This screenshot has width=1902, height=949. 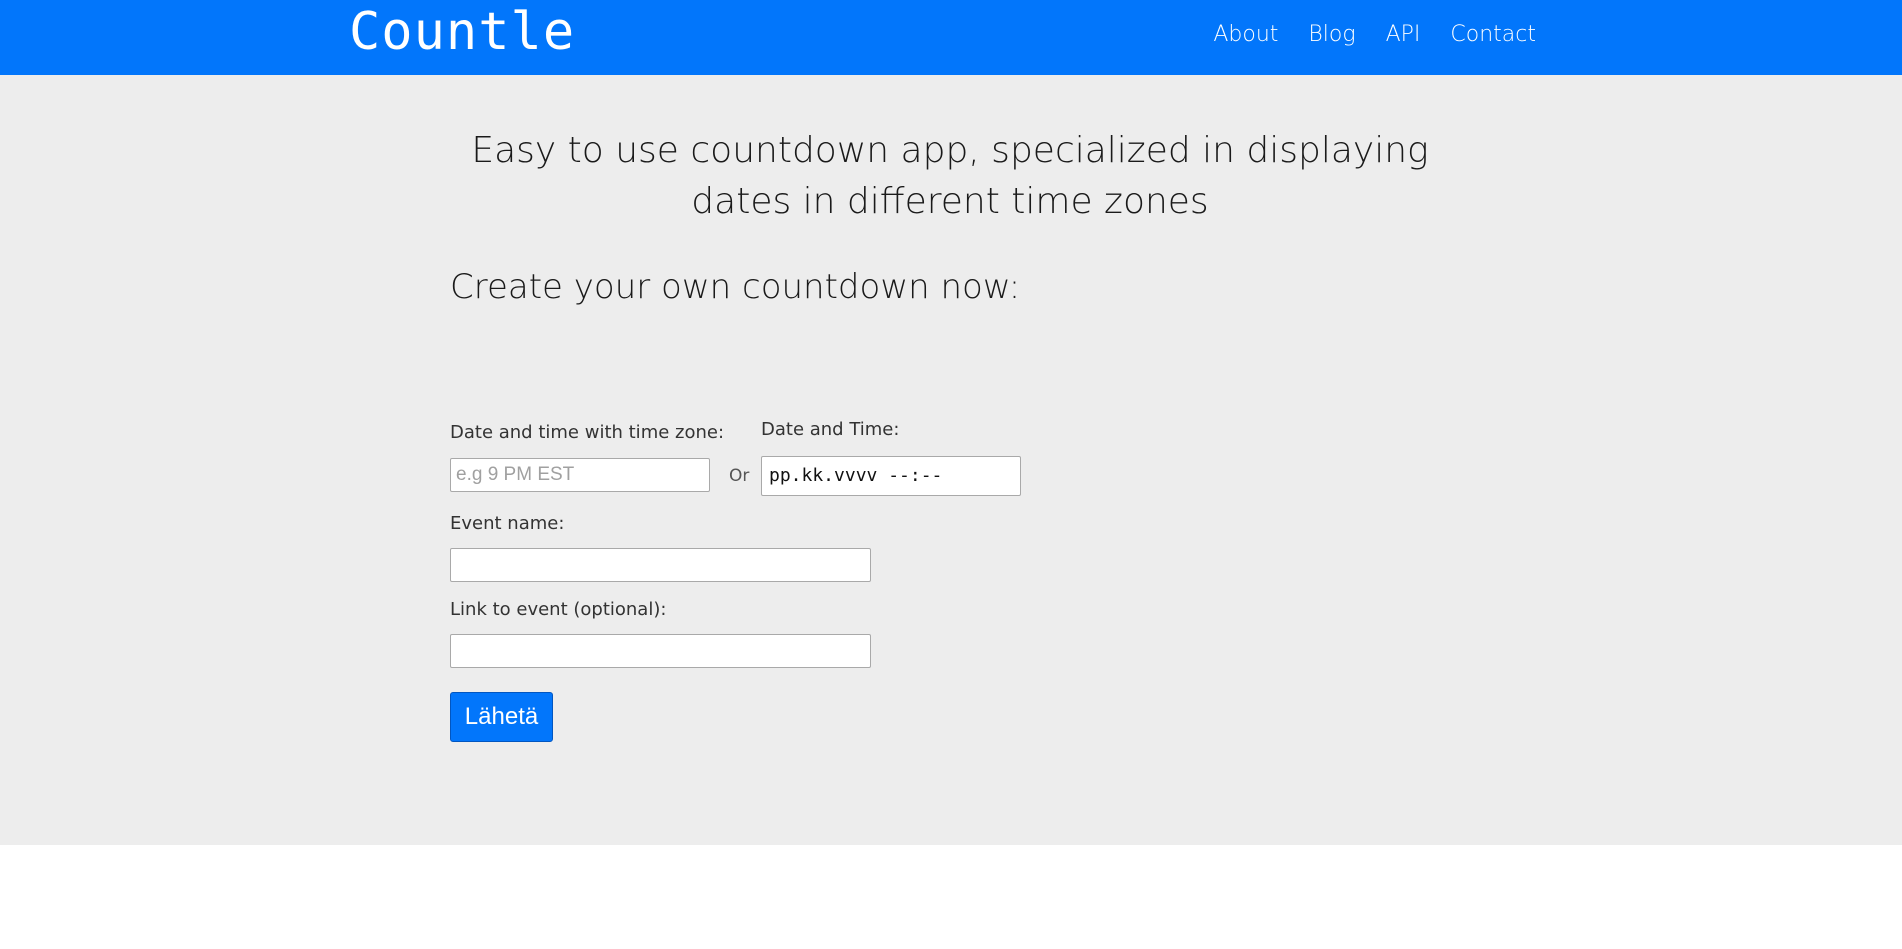 What do you see at coordinates (830, 429) in the screenshot?
I see `datetime-label: Date and Time:` at bounding box center [830, 429].